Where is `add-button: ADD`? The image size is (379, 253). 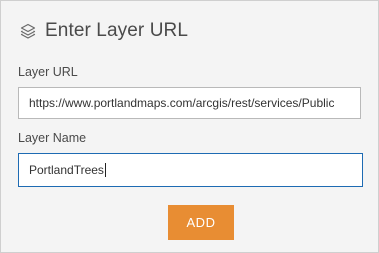
add-button: ADD is located at coordinates (201, 222).